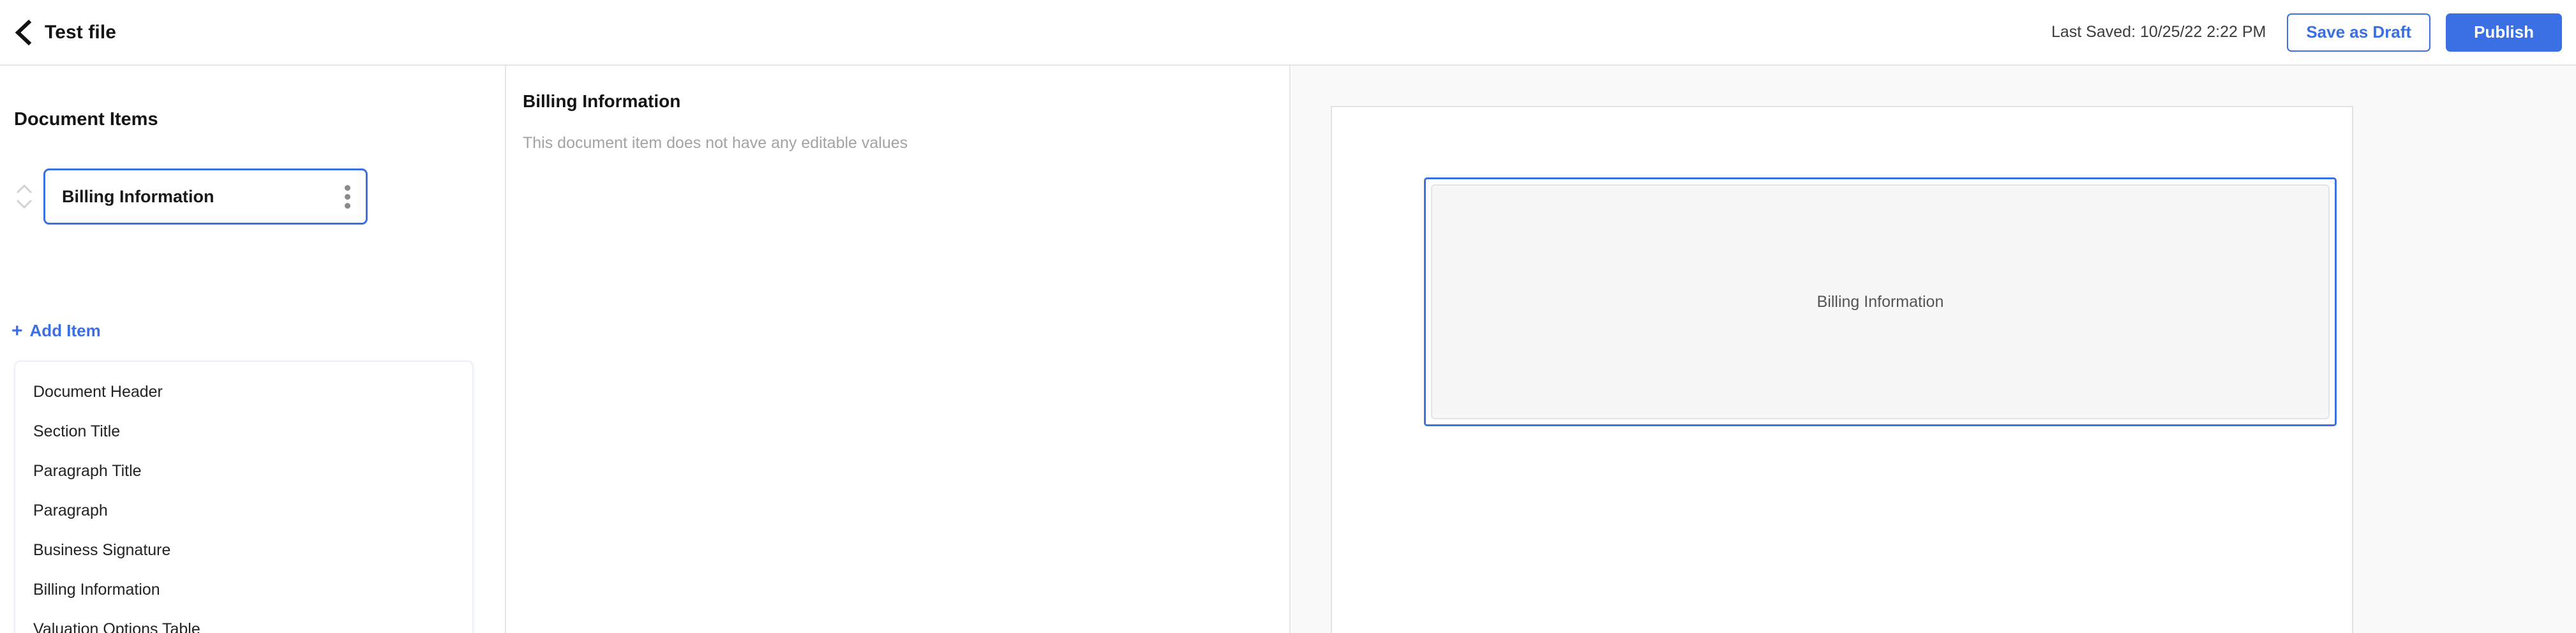 This screenshot has height=633, width=2576. I want to click on sidebar-item-label: Billing Information, so click(138, 196).